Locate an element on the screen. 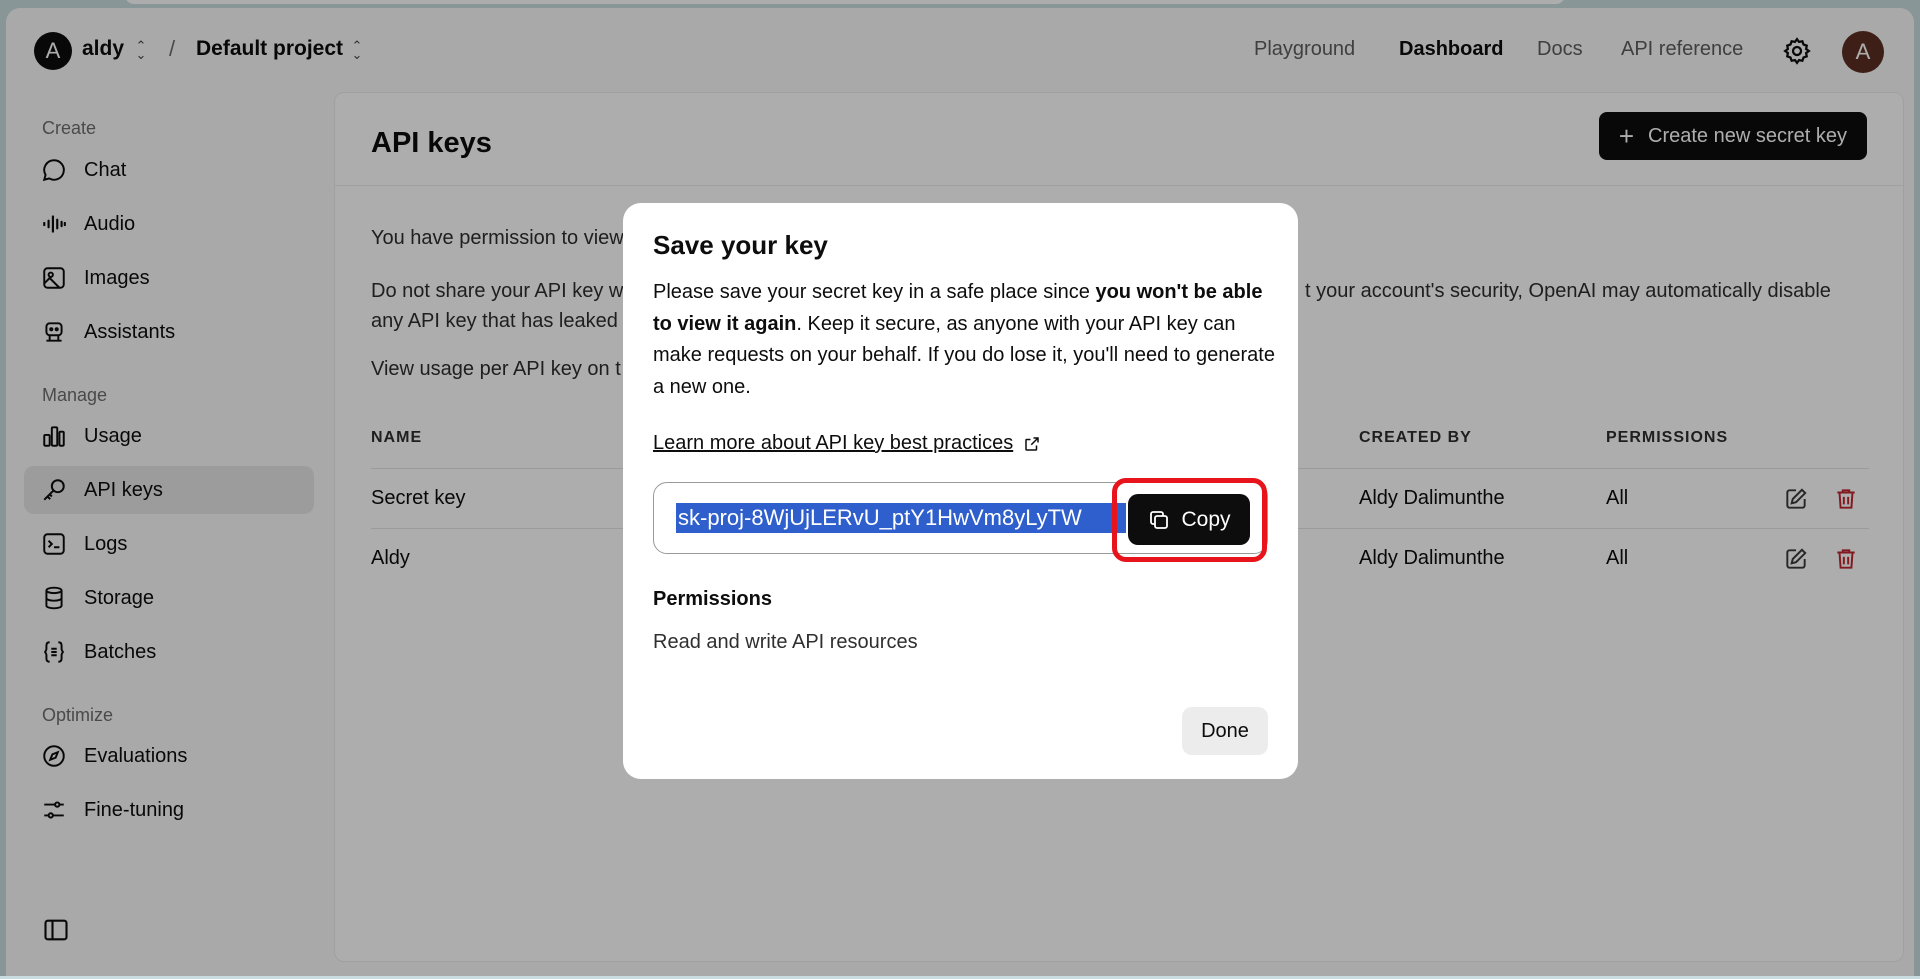 This screenshot has width=1920, height=979. learn-more-link: Learn more about API key best practices is located at coordinates (847, 443).